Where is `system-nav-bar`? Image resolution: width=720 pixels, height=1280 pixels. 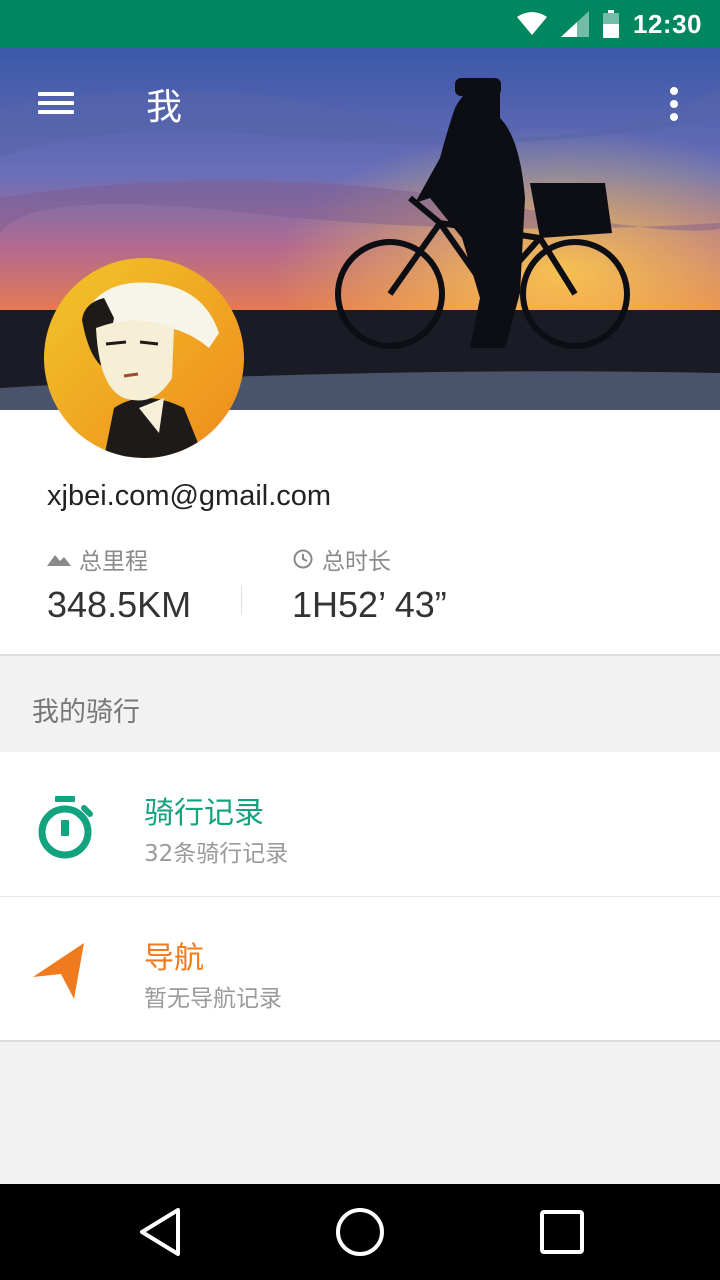 system-nav-bar is located at coordinates (360, 1232).